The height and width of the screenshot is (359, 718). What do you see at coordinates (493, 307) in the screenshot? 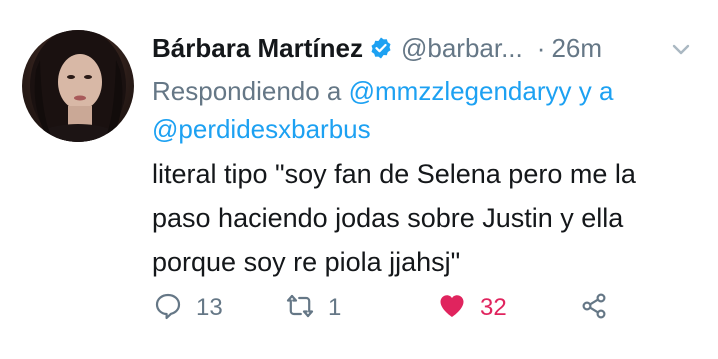
I see `like-count: 32` at bounding box center [493, 307].